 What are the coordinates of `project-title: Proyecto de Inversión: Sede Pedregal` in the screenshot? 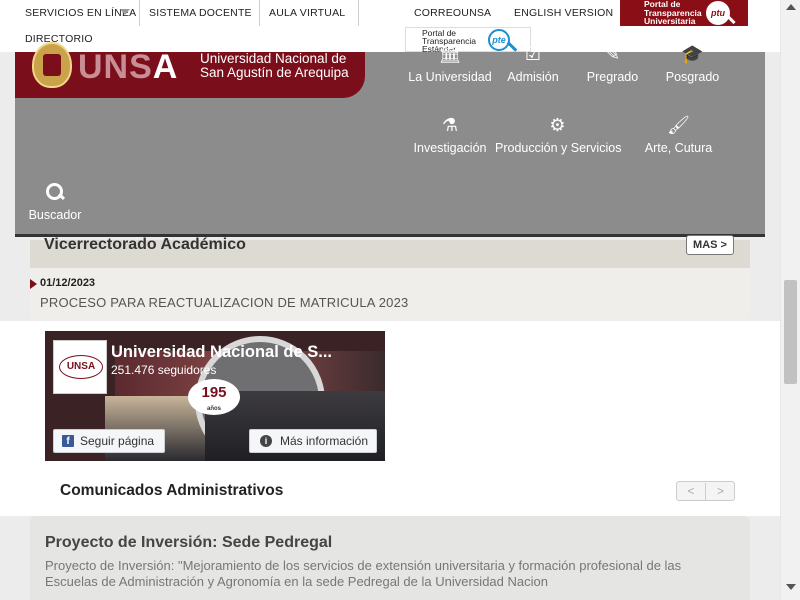 It's located at (188, 543).